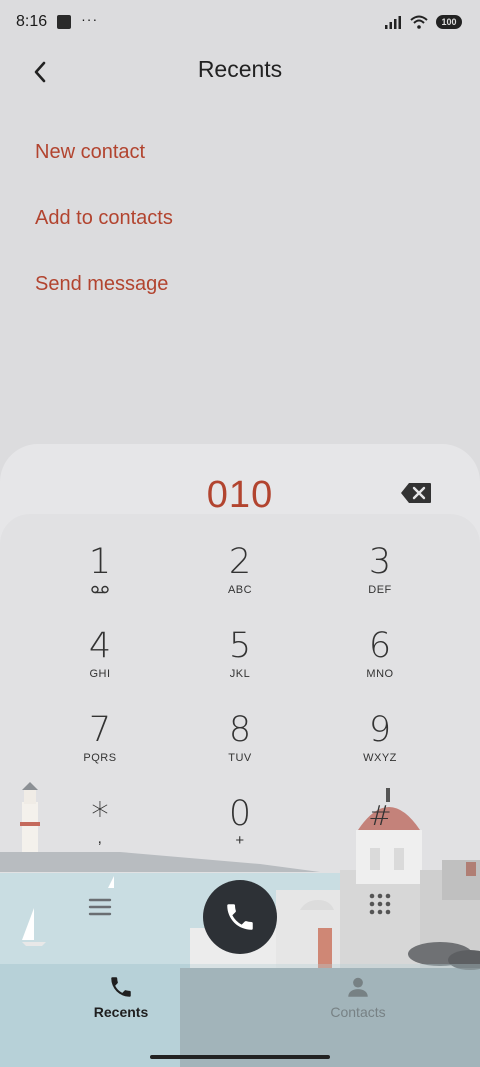 This screenshot has width=480, height=1067. I want to click on key-1: 1, so click(100, 579).